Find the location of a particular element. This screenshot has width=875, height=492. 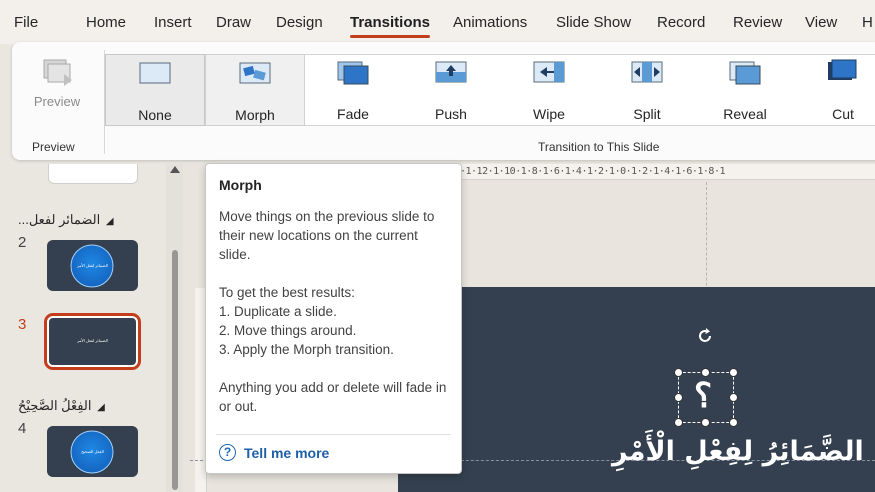

cut-transition-icon is located at coordinates (842, 69).